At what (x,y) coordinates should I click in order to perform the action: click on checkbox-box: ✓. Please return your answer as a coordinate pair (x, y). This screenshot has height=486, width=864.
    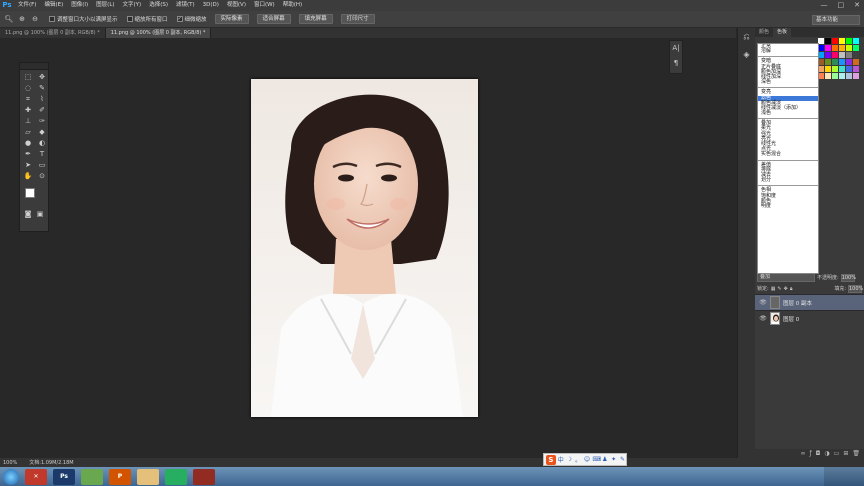
    Looking at the image, I should click on (179, 19).